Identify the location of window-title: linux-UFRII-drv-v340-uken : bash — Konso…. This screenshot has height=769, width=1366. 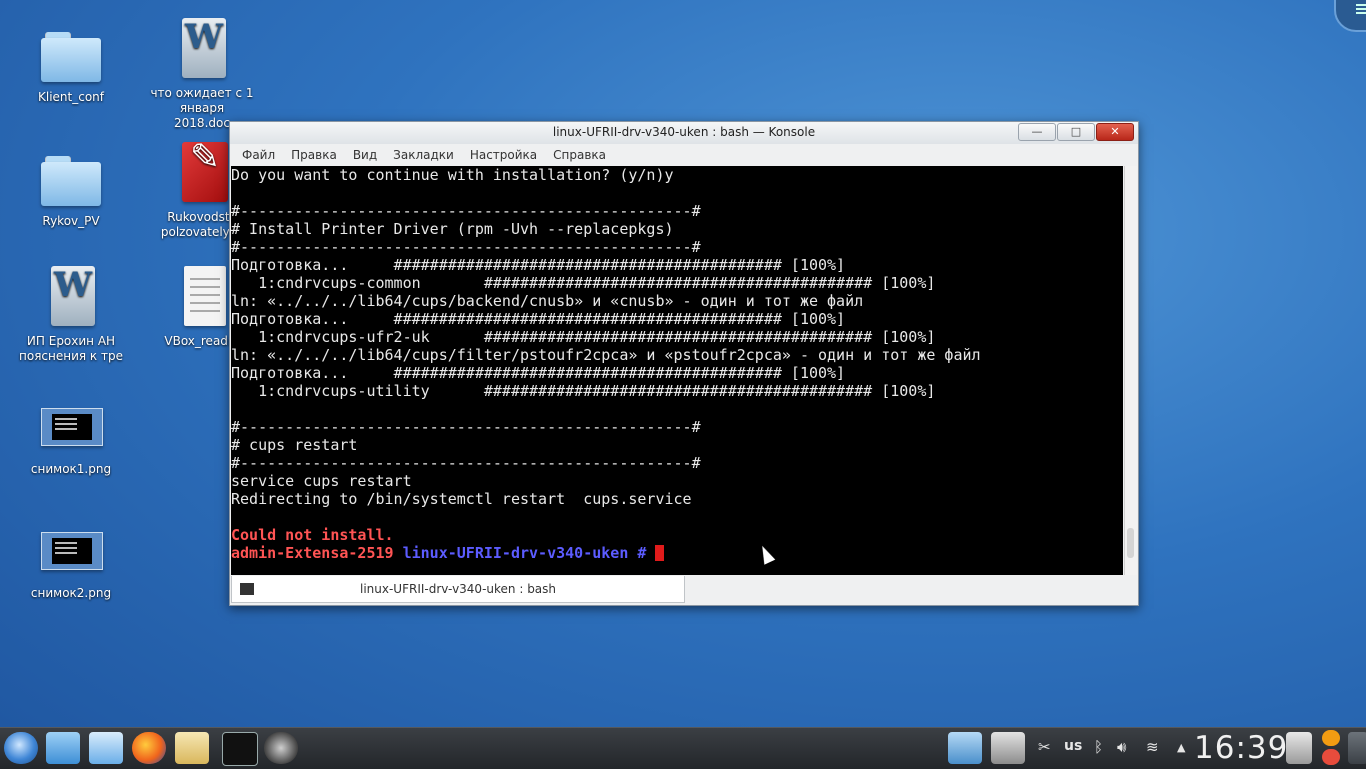
(684, 132).